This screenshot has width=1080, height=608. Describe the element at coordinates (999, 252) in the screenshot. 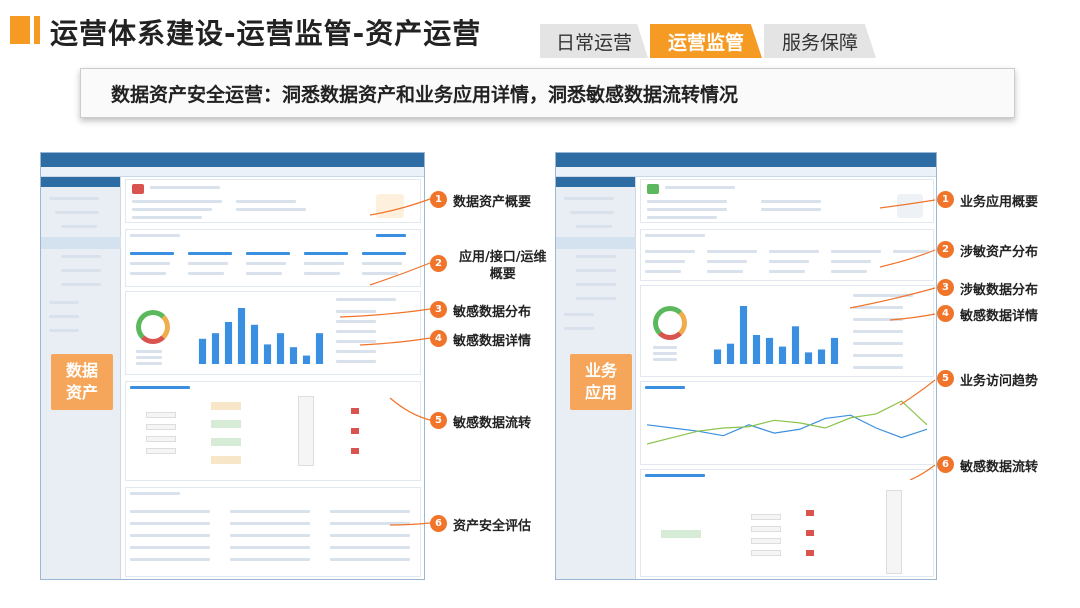

I see `right-annotation-2: 涉敏资产分布` at that location.